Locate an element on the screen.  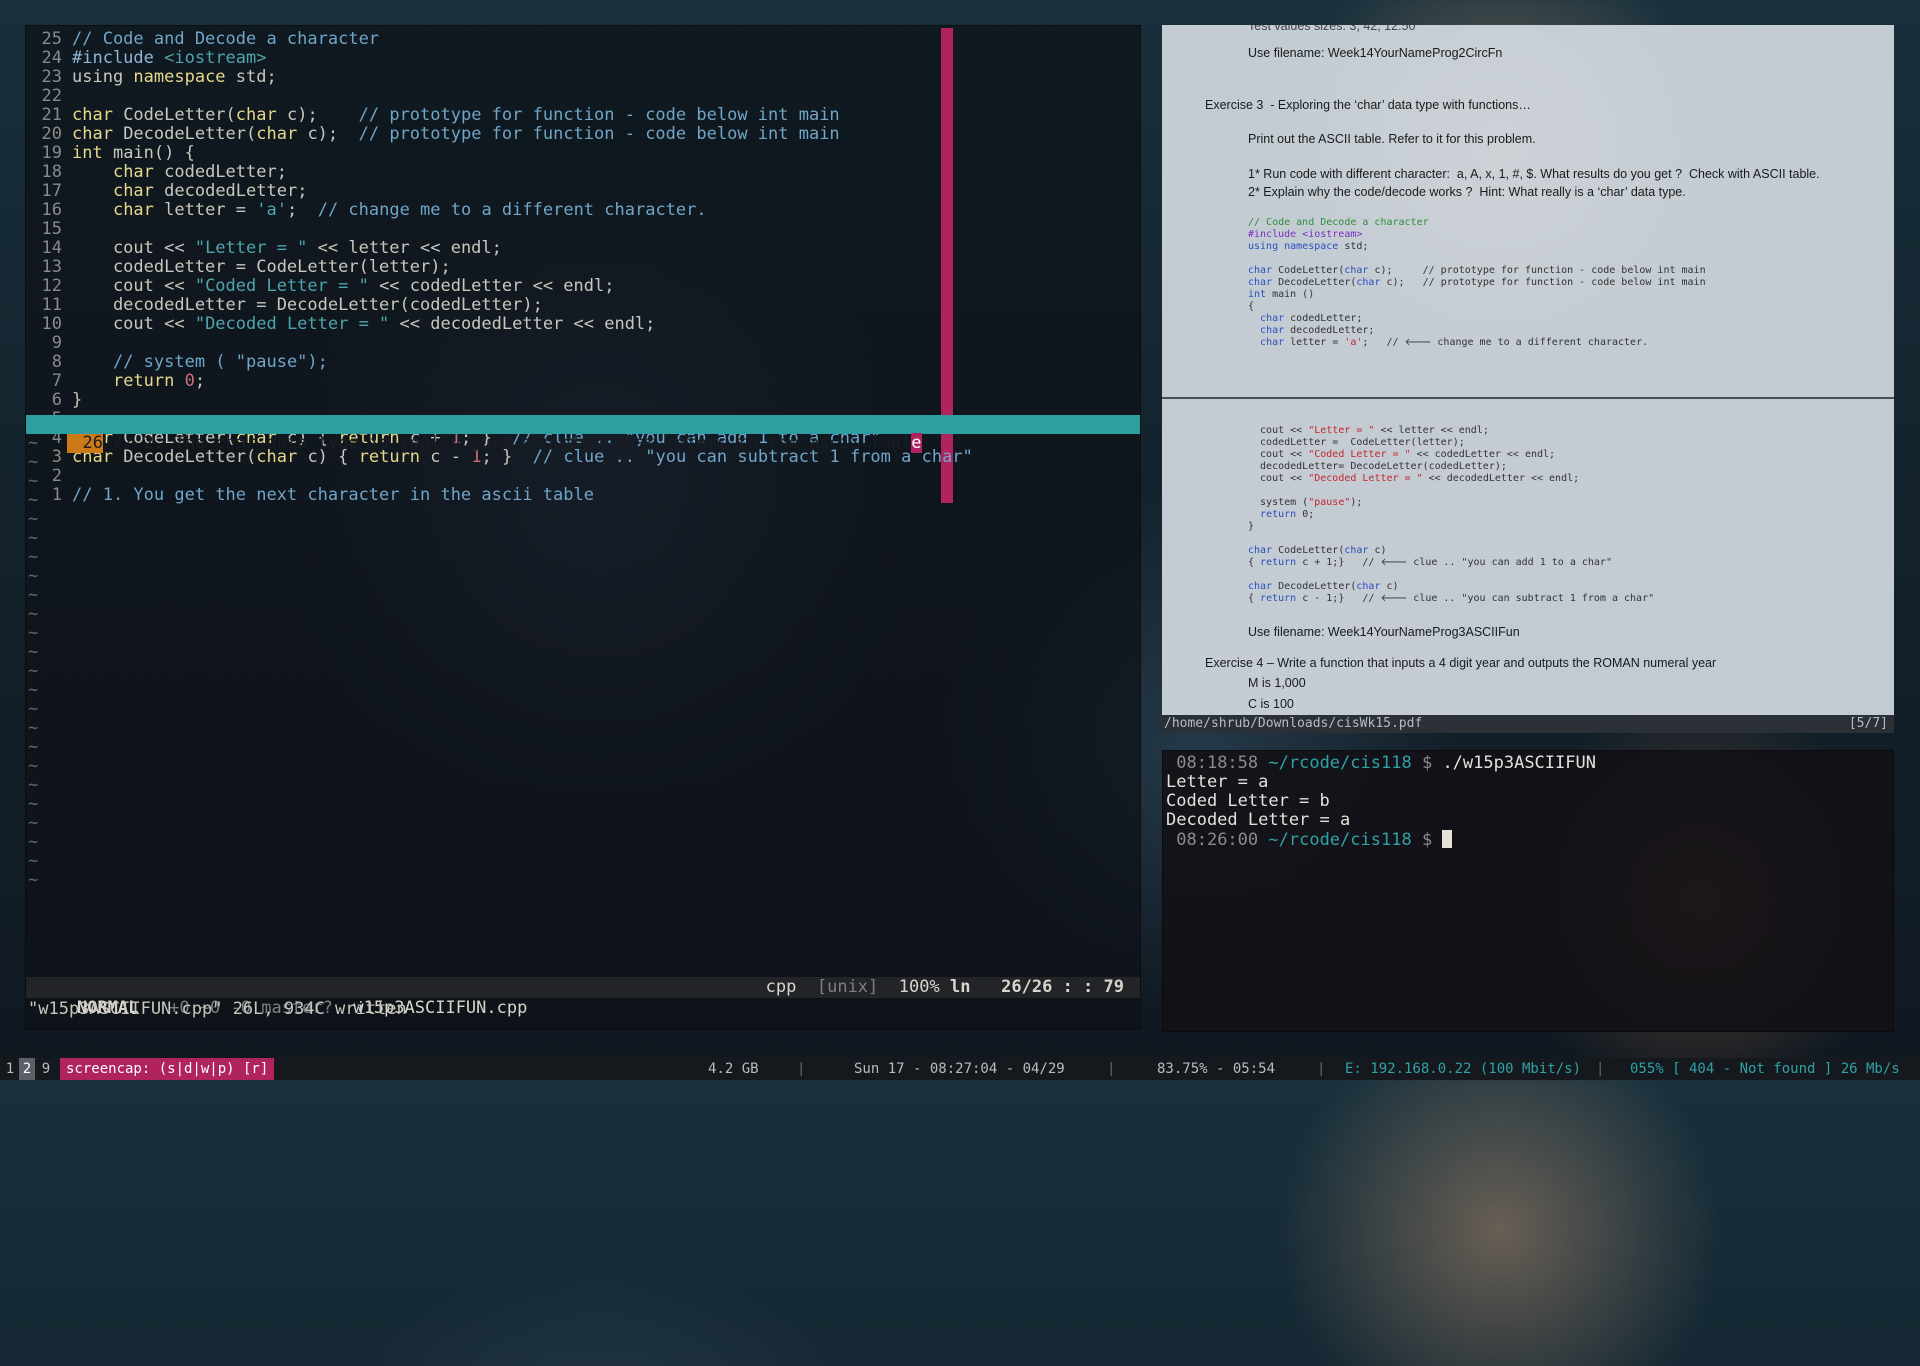
cursor-position: 26/26 : : 79 is located at coordinates (1062, 987).